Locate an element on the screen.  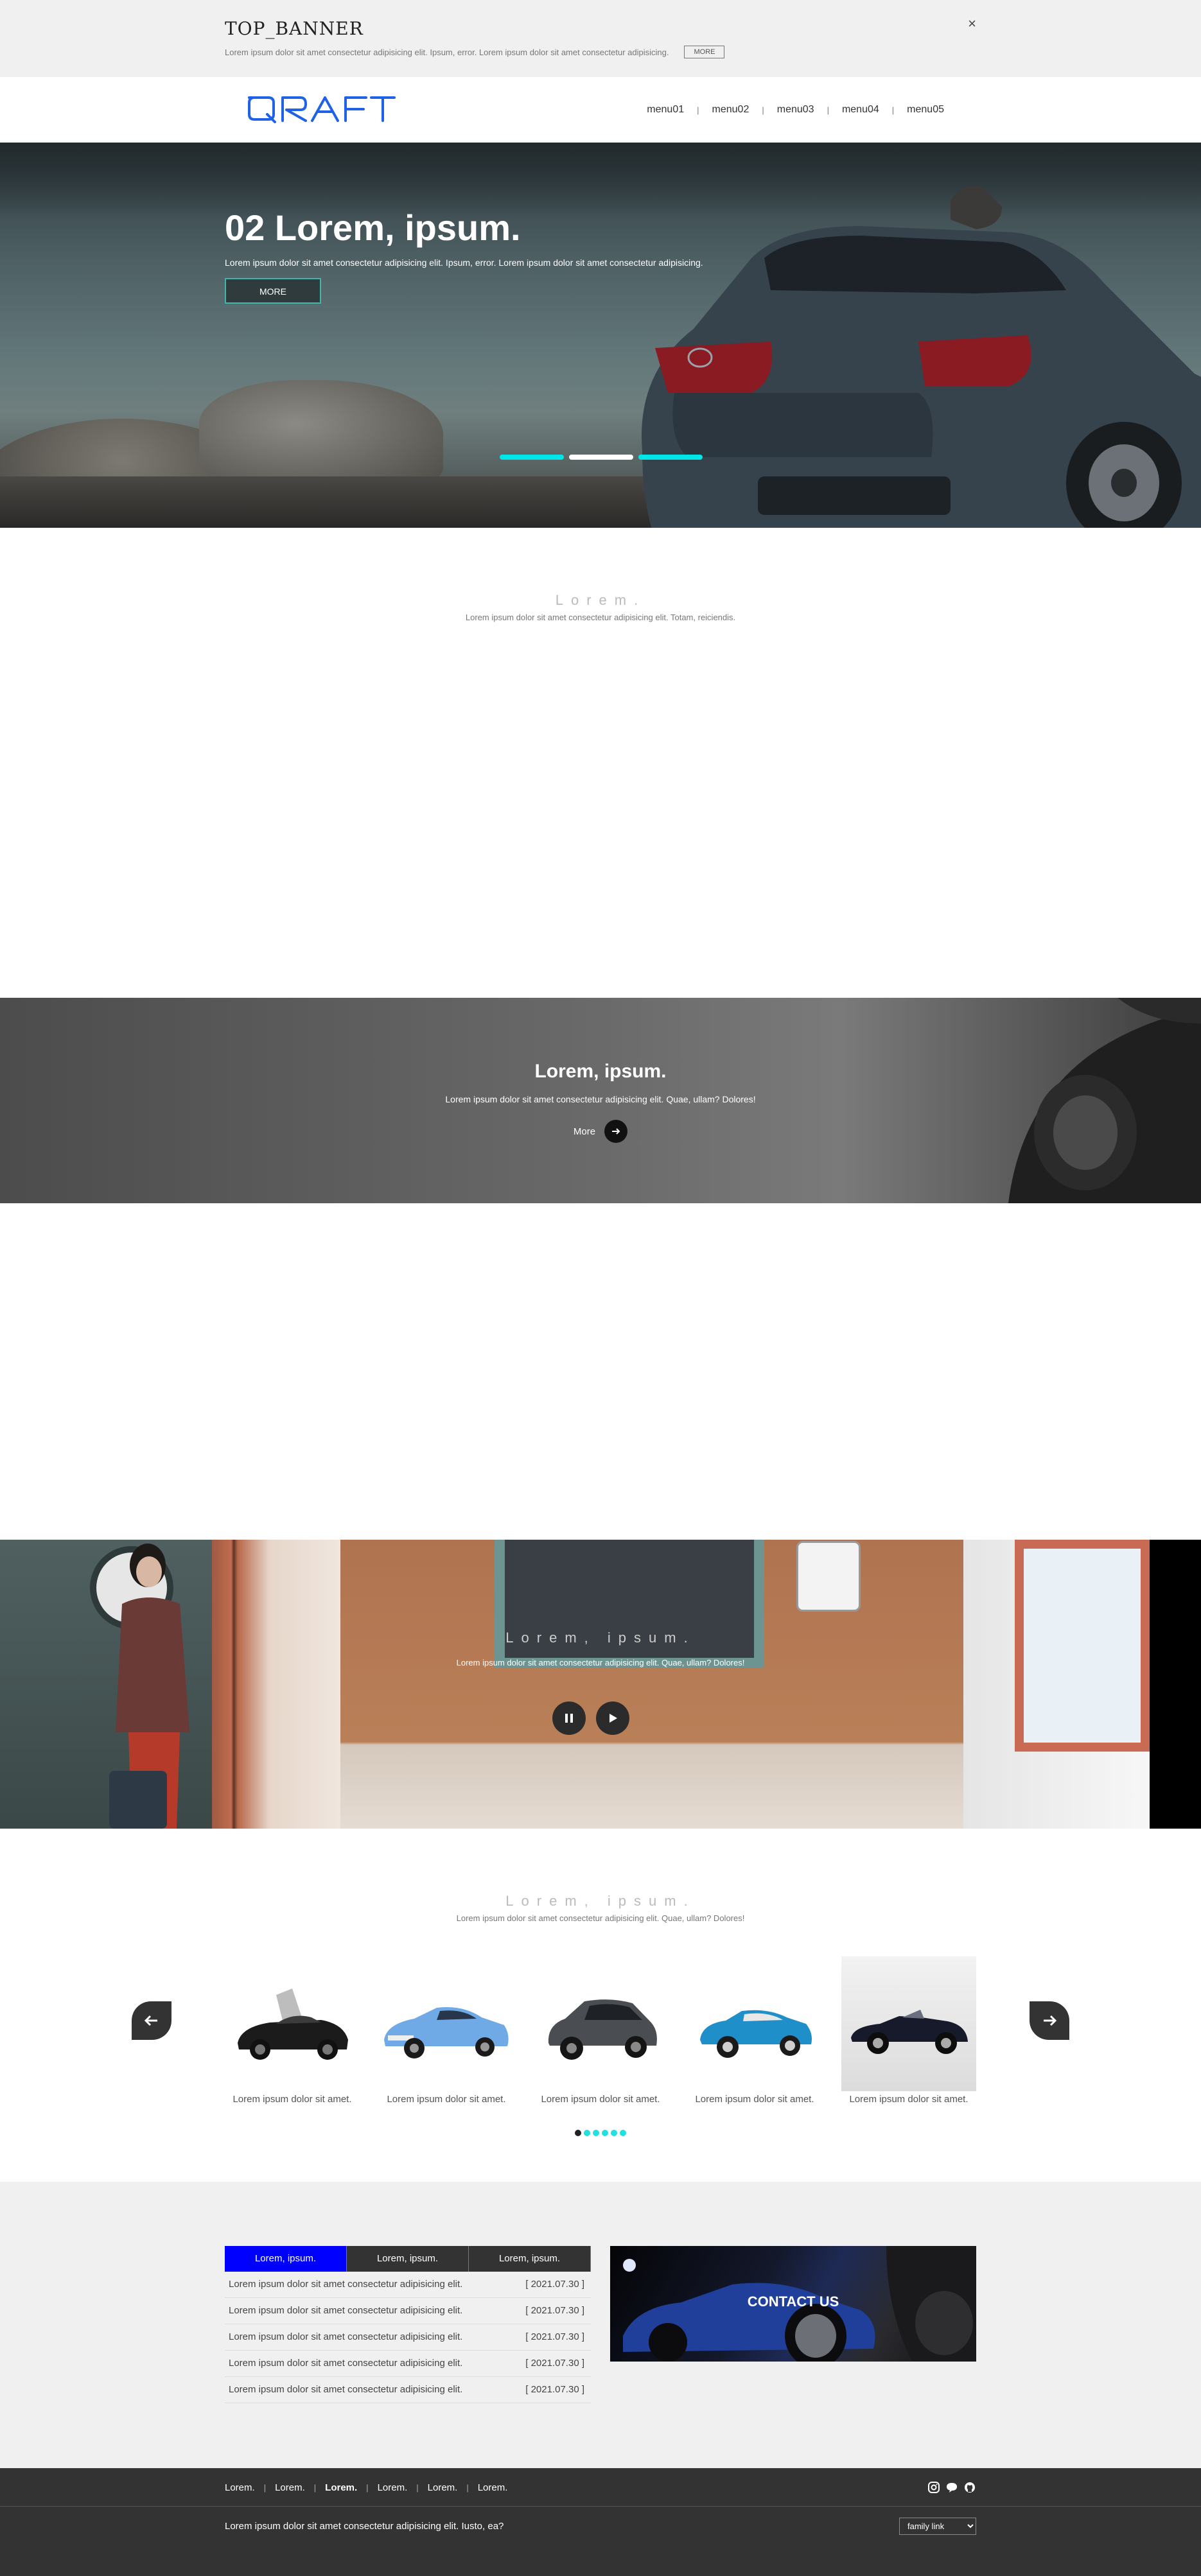
contact-title: CONTACT US is located at coordinates (793, 2301).